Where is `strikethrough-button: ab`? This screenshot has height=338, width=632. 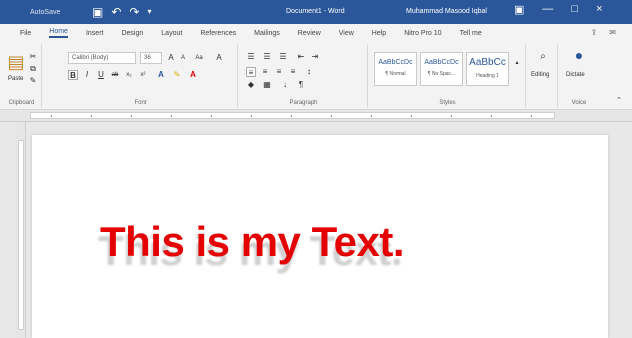
strikethrough-button: ab is located at coordinates (115, 75).